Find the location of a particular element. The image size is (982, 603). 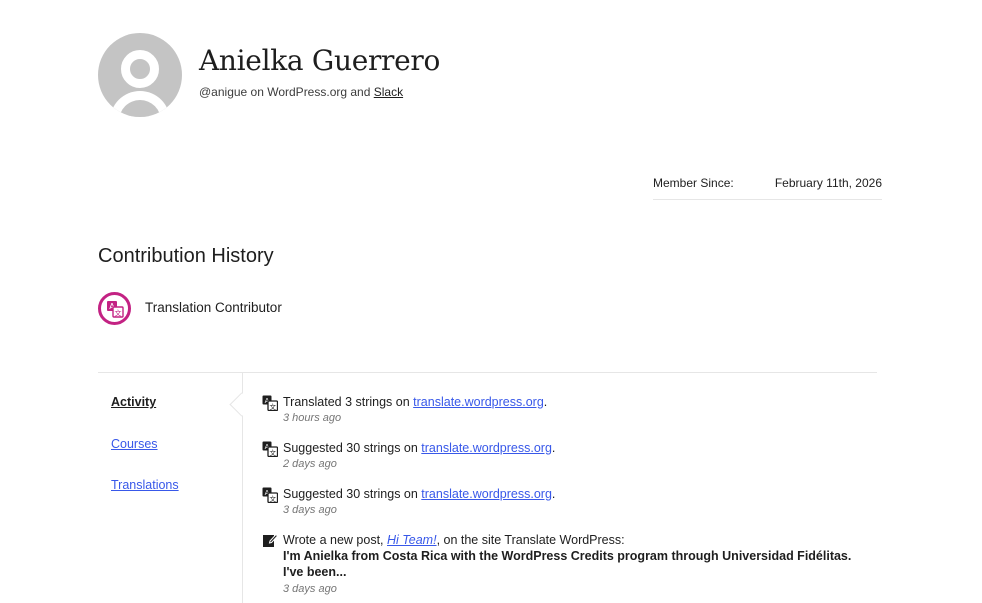

activity-prefix: Translated 3 strings on is located at coordinates (348, 402).